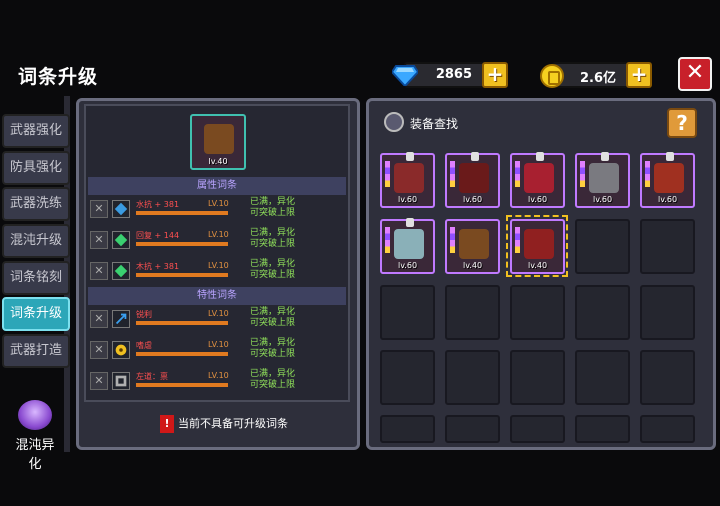 Image resolution: width=720 pixels, height=506 pixels. What do you see at coordinates (121, 381) in the screenshot?
I see `left-path-icon` at bounding box center [121, 381].